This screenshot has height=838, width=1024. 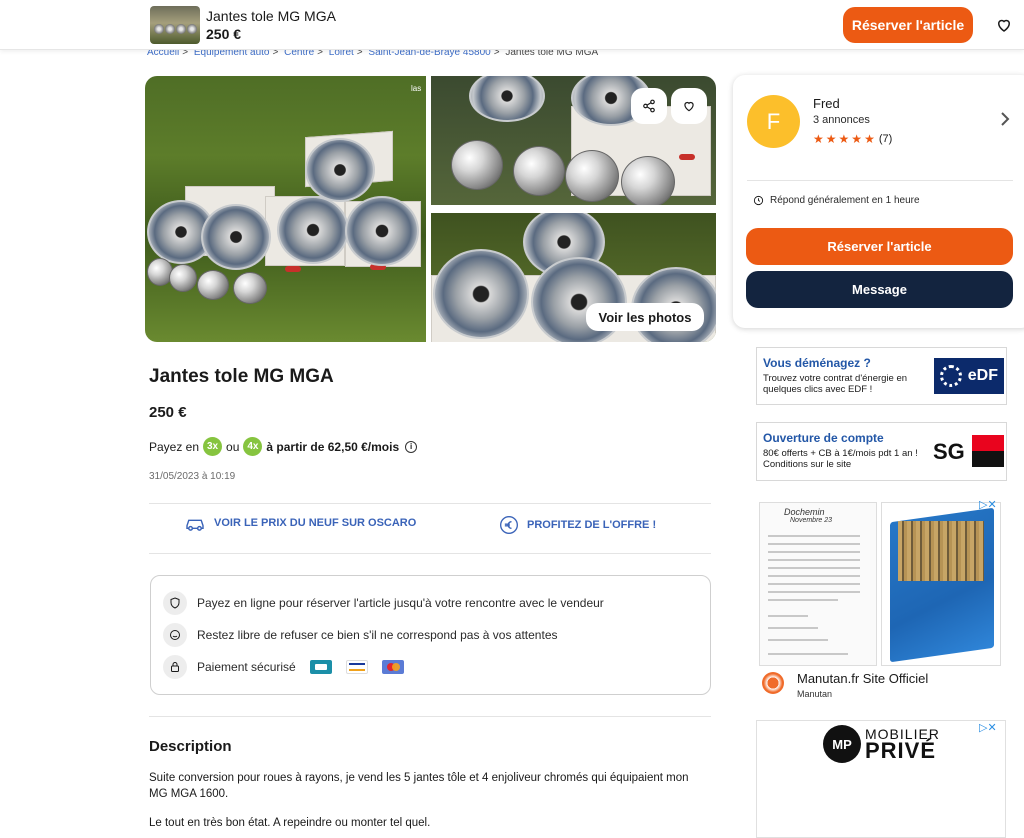 I want to click on shield-icon, so click(x=175, y=603).